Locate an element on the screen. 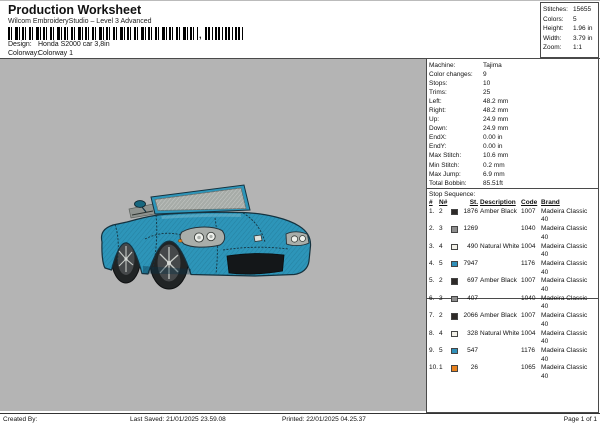  table-row: 1. 2 1876 Amber Black 1007 Madeira Classic 40 is located at coordinates (512, 216).